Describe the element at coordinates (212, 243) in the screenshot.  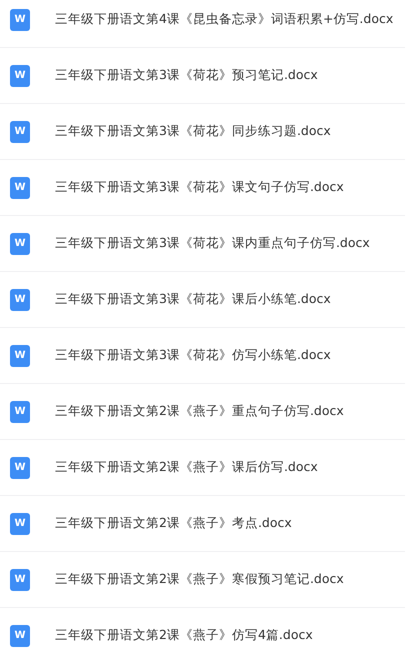
I see `file-name: 三年级下册语文第3课《荷花》课内重点句子仿写.docx` at that location.